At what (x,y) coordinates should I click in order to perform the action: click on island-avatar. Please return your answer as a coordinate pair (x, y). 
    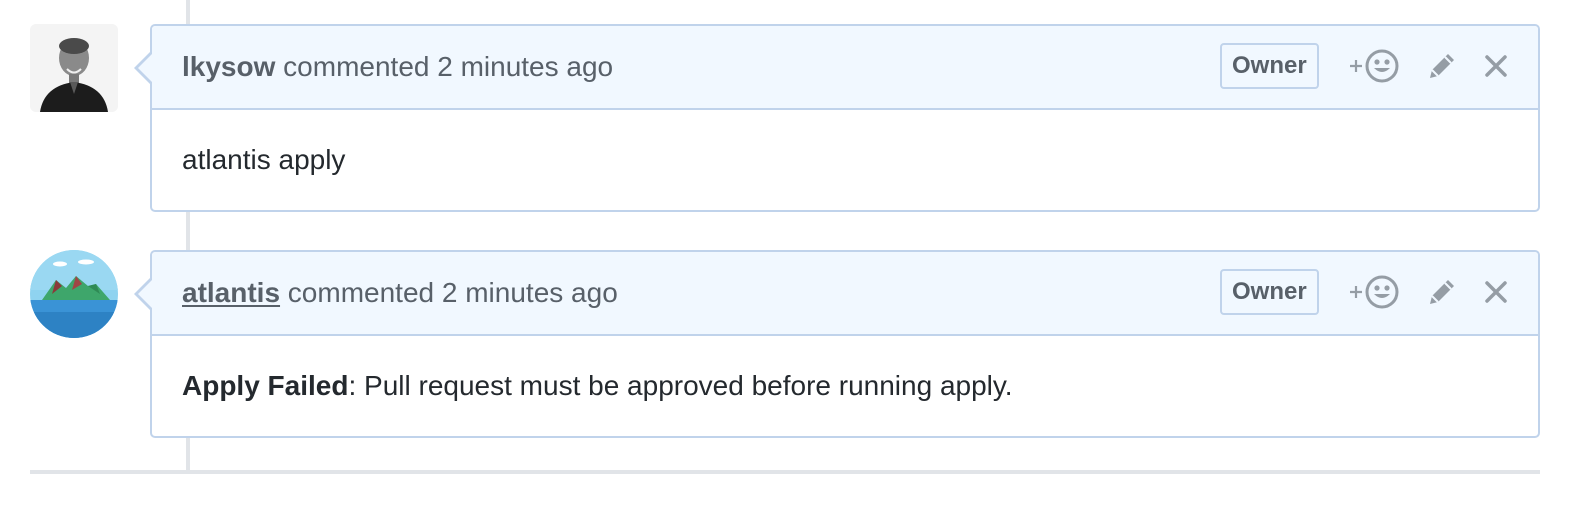
    Looking at the image, I should click on (74, 294).